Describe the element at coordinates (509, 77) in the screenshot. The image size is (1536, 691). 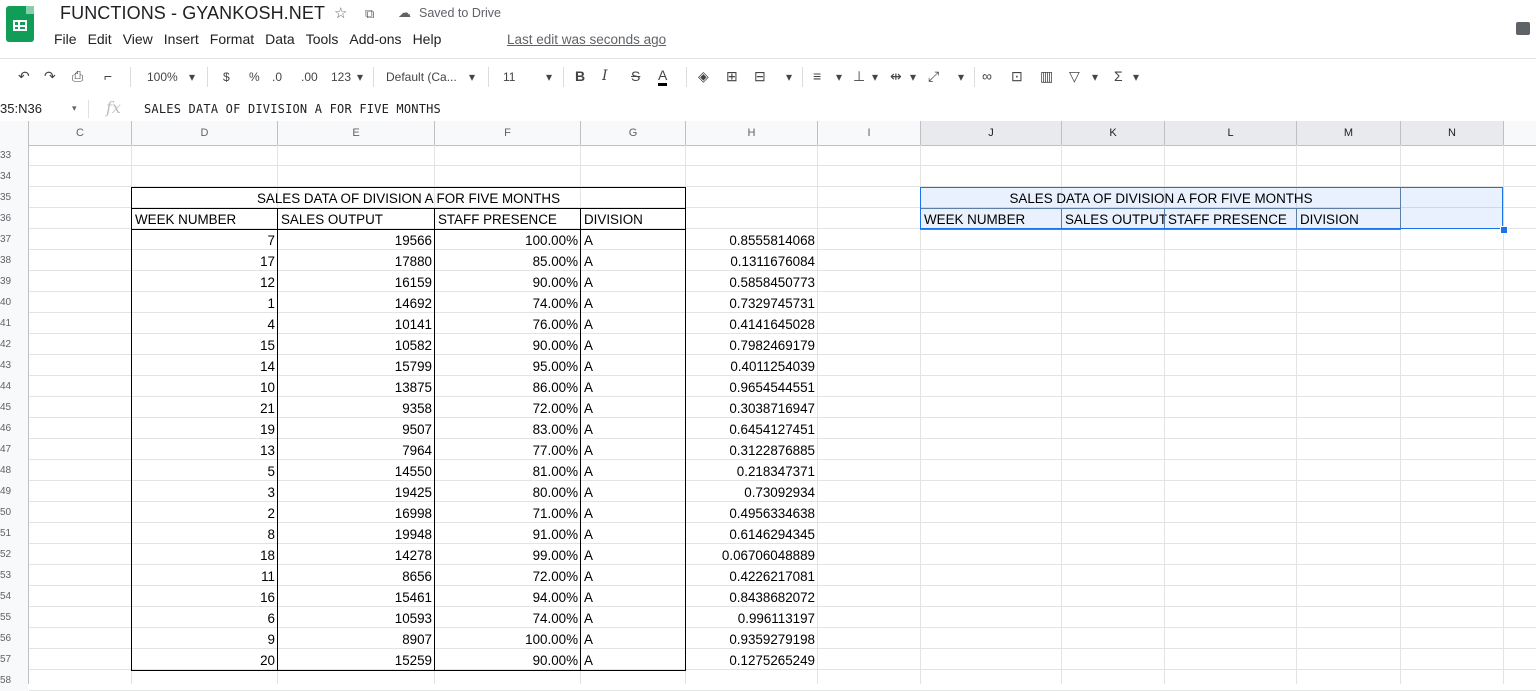
I see `font-size-select: 11` at that location.